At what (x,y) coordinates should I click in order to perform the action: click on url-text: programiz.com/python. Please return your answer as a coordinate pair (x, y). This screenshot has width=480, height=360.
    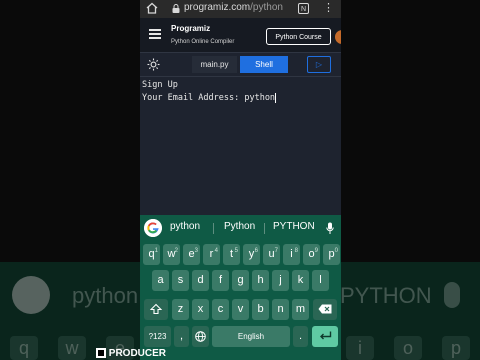
    Looking at the image, I should click on (233, 7).